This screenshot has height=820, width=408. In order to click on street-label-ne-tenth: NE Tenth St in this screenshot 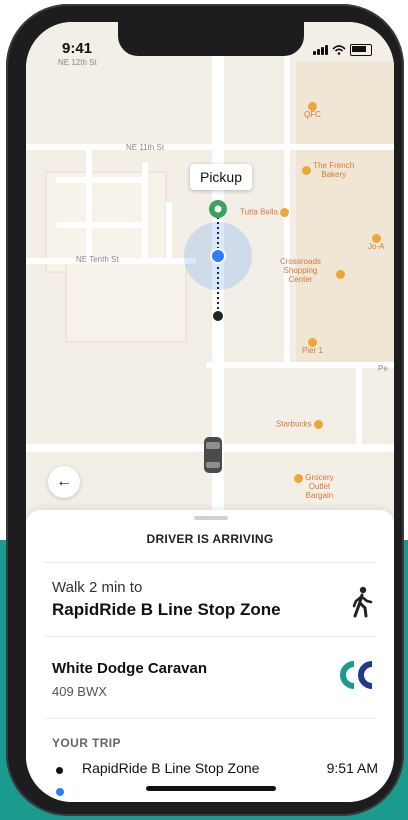, I will do `click(97, 259)`.